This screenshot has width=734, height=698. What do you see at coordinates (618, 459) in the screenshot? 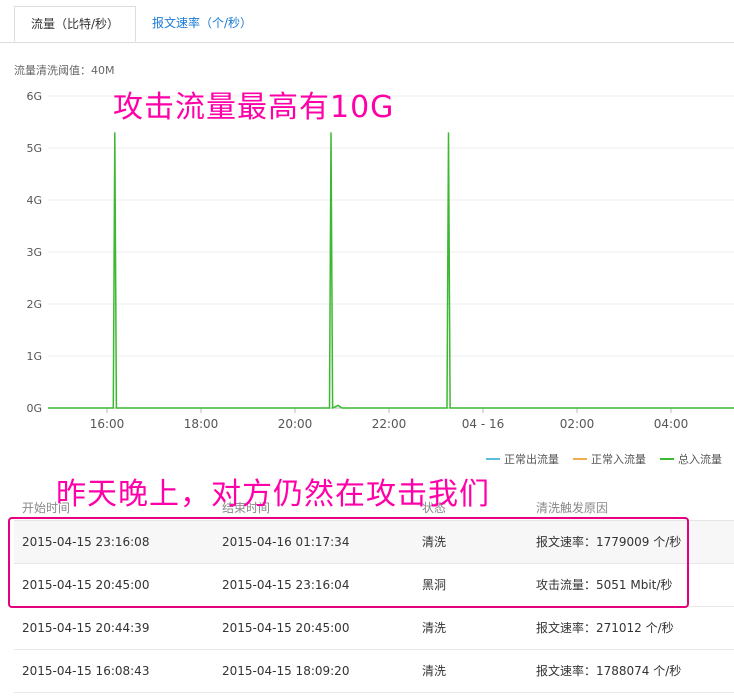
I see `legend-label: 正常入流量` at bounding box center [618, 459].